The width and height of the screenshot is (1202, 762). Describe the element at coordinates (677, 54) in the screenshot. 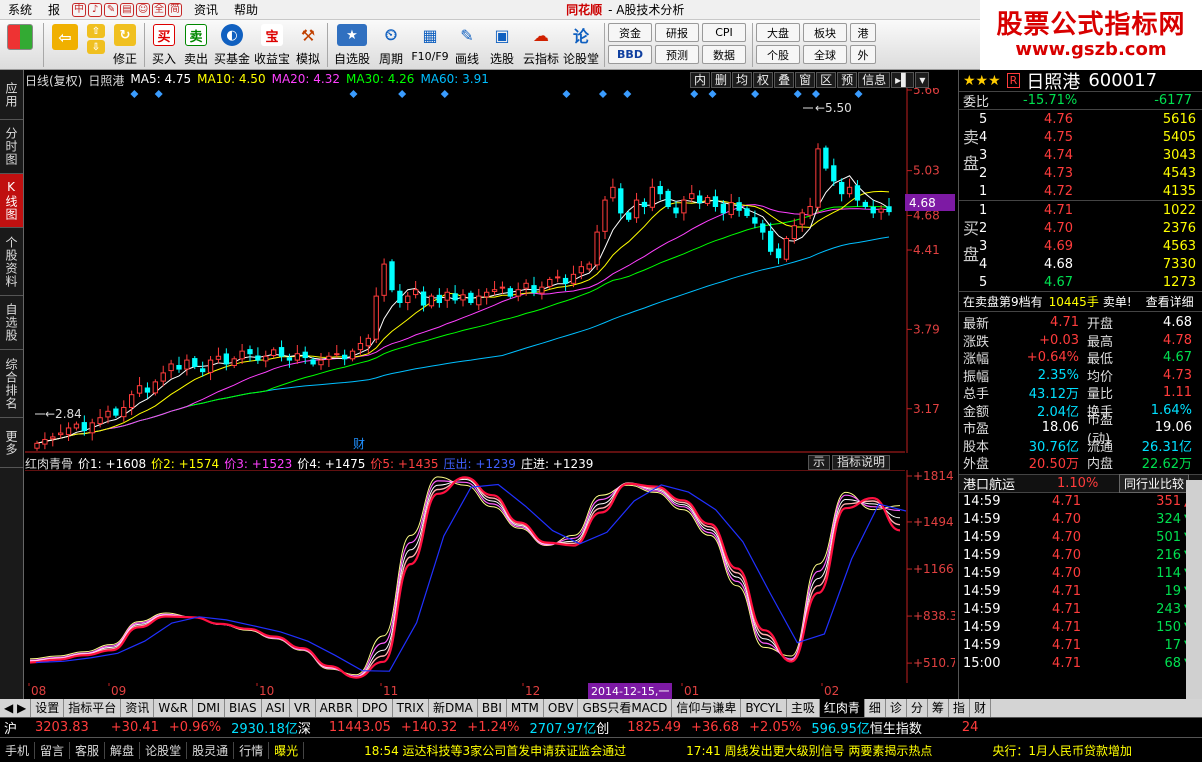

I see `forecast-button: 预测` at that location.